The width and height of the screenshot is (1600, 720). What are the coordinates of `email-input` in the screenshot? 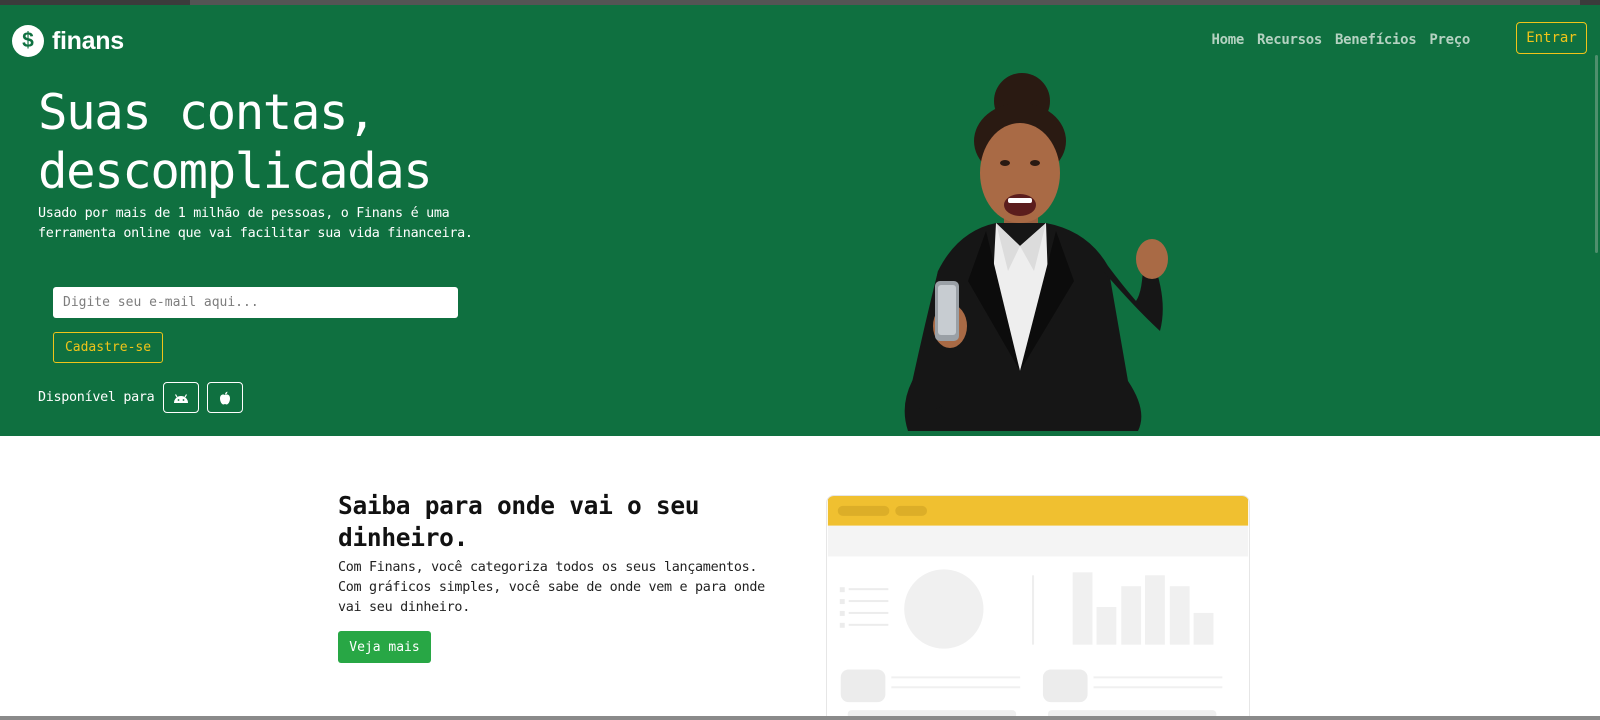 It's located at (255, 302).